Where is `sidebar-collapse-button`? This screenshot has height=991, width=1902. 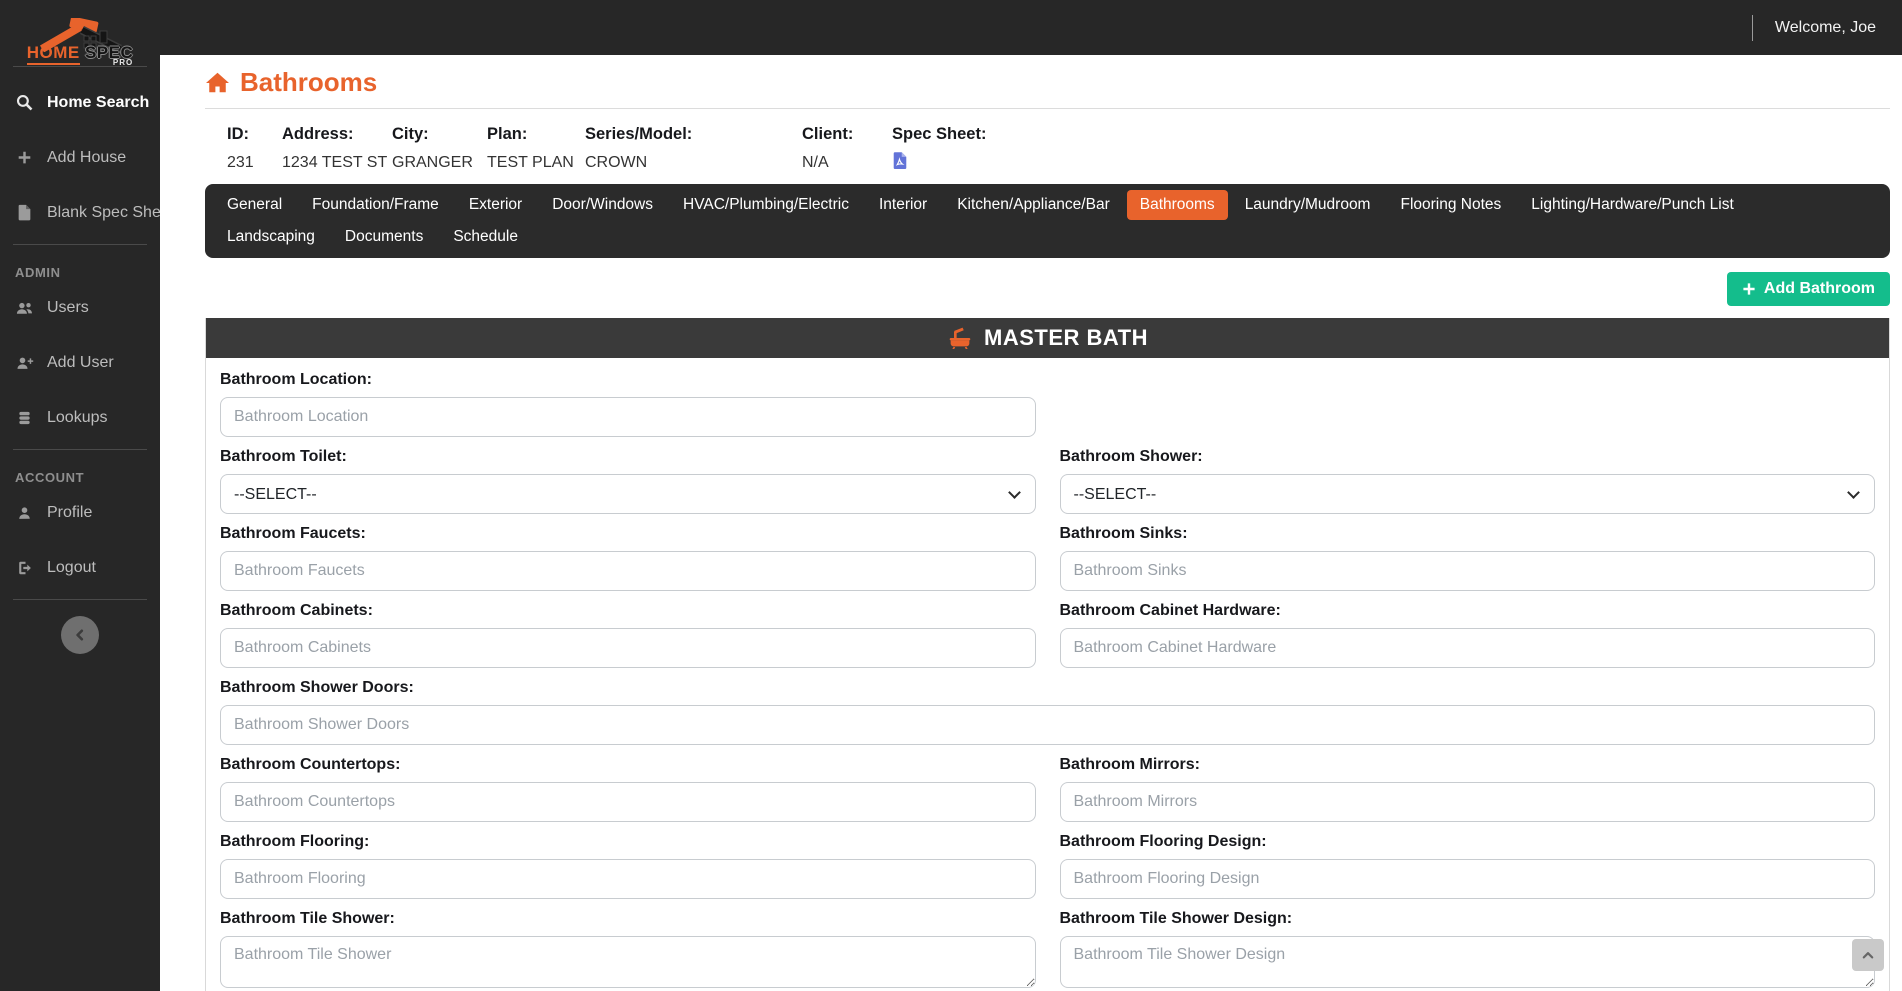 sidebar-collapse-button is located at coordinates (80, 635).